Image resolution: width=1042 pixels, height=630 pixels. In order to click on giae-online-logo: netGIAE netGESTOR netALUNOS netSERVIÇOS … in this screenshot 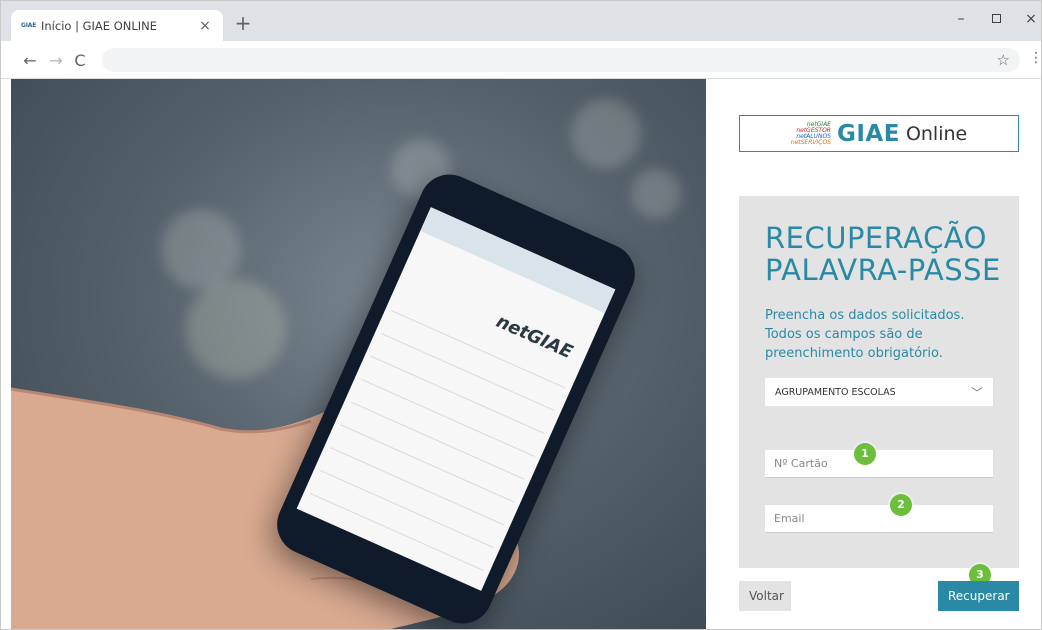, I will do `click(879, 133)`.